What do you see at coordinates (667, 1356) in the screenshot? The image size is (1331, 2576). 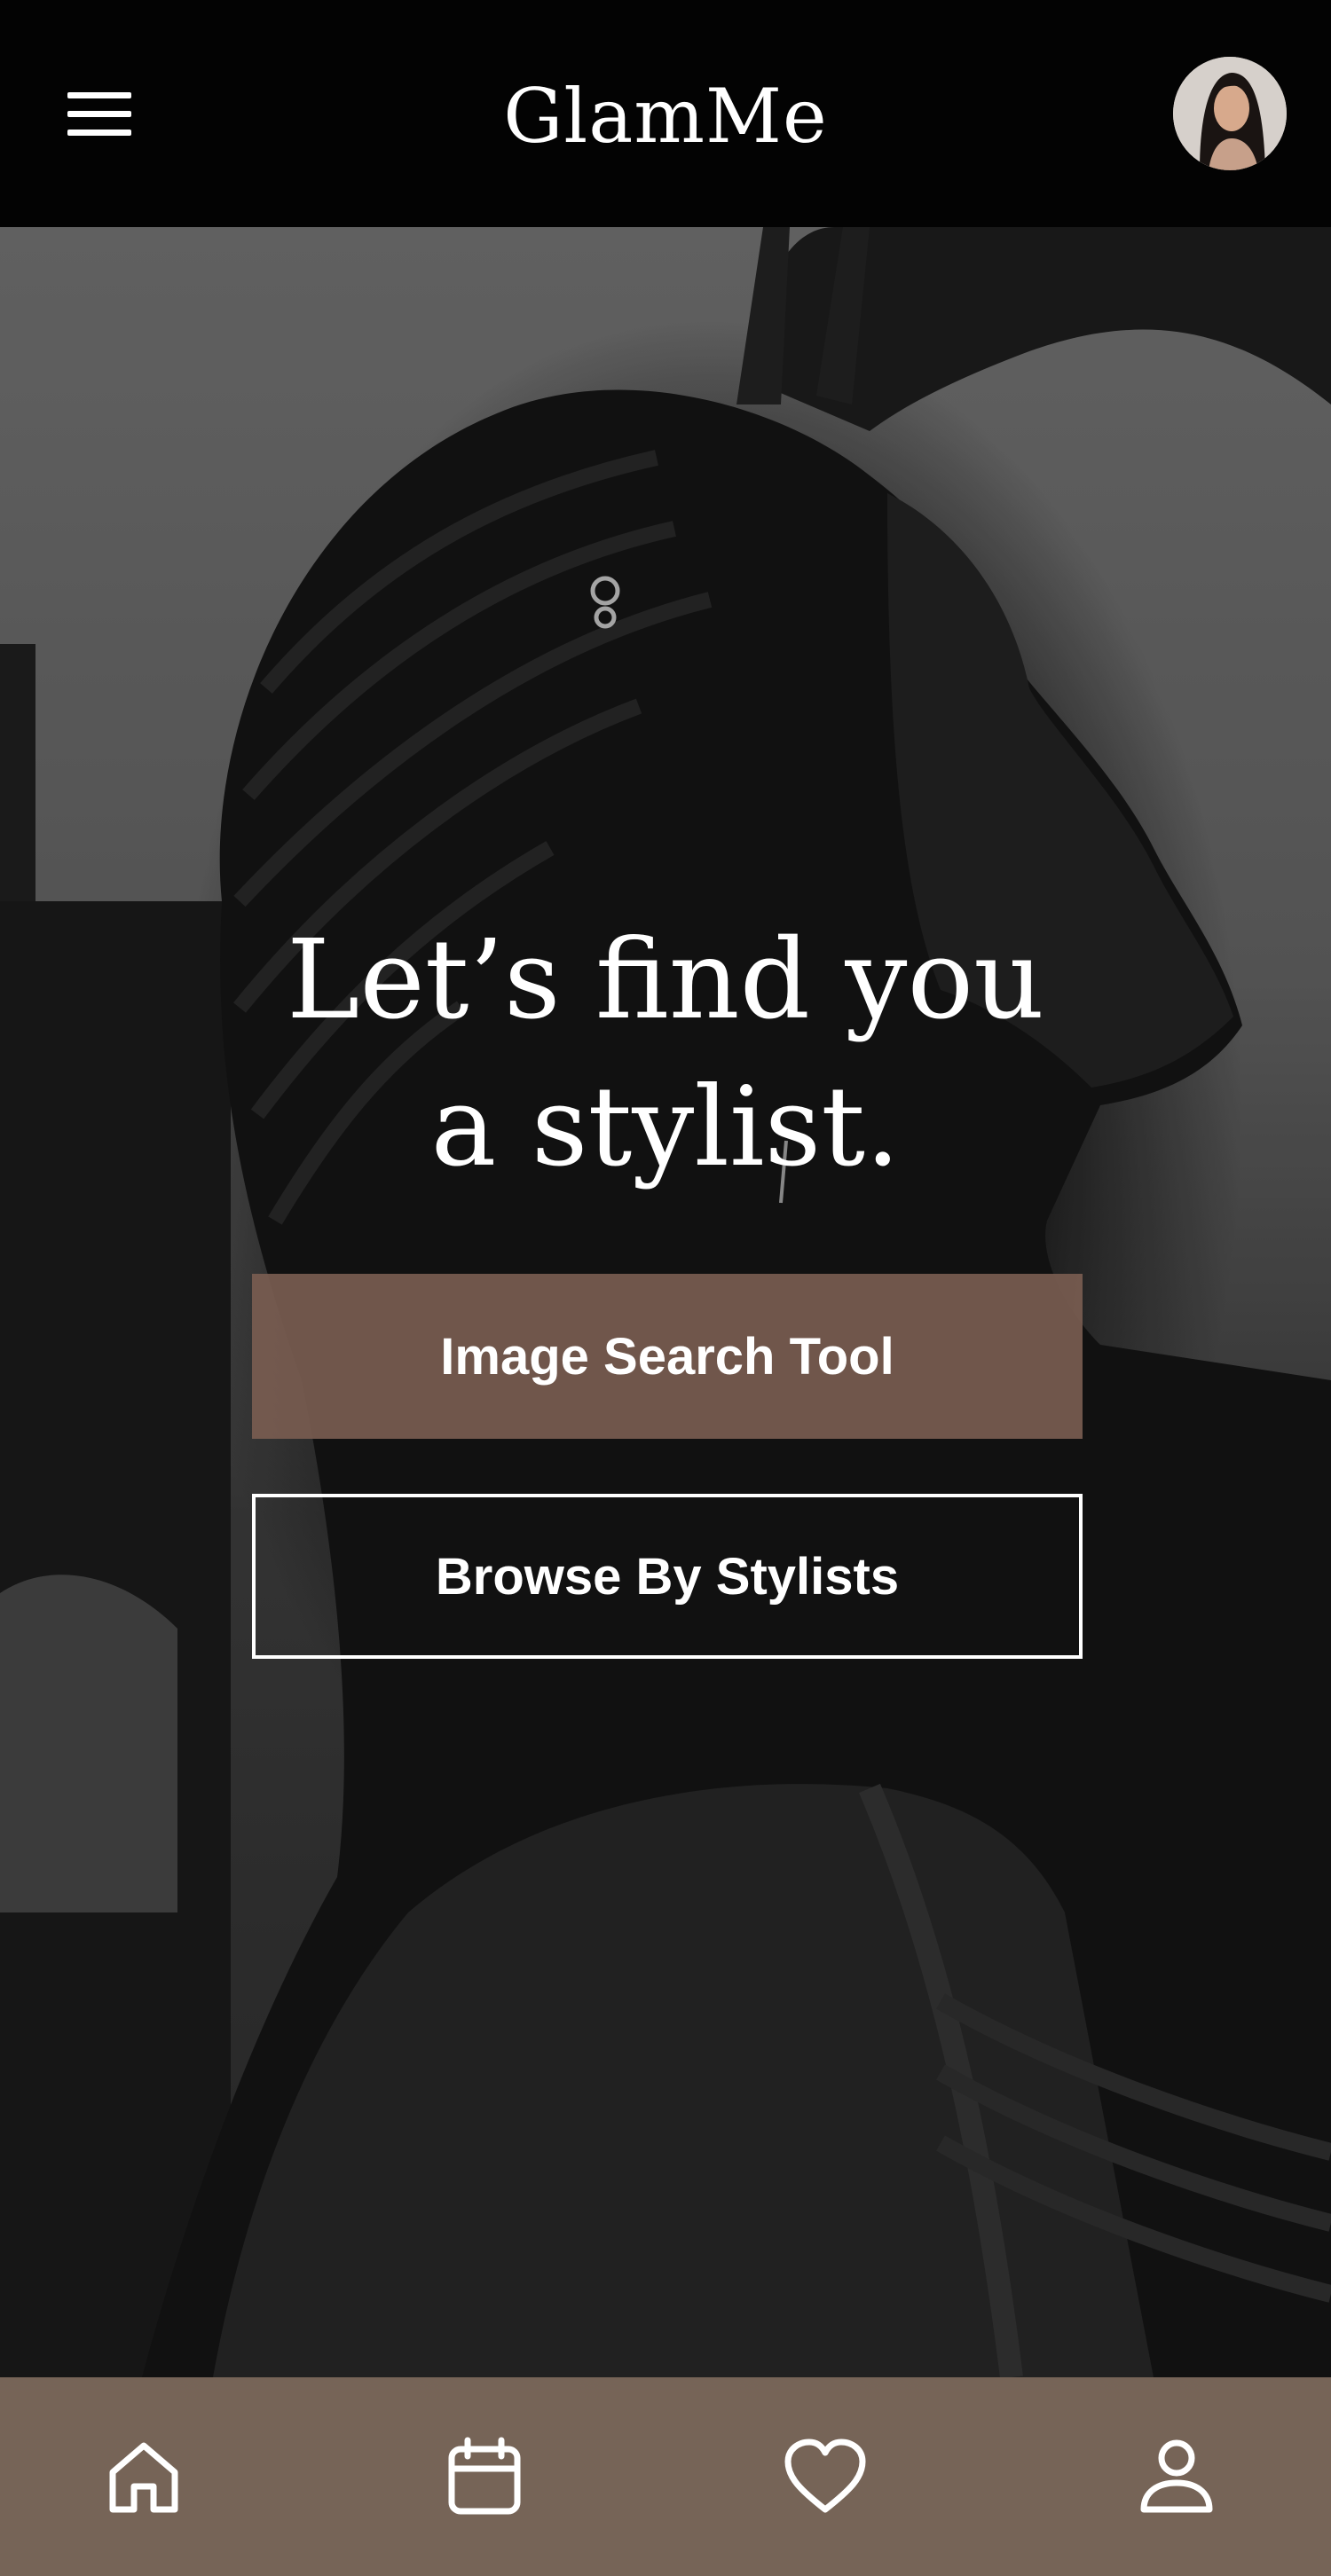 I see `image-search-tool-button: Image Search Tool` at bounding box center [667, 1356].